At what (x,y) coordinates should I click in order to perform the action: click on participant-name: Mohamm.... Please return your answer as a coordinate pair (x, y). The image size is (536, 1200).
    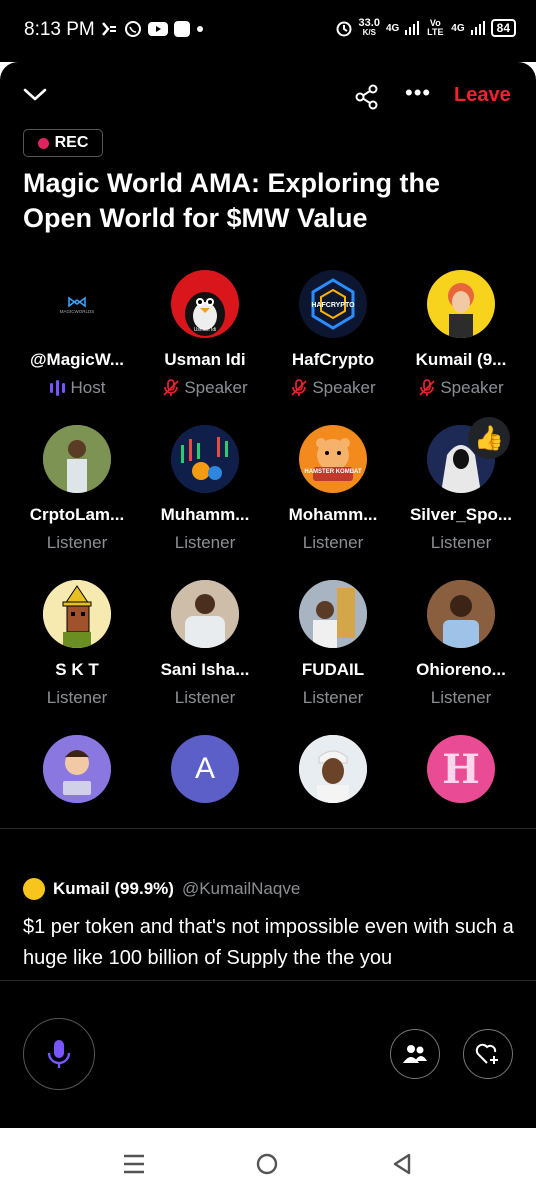
    Looking at the image, I should click on (333, 514).